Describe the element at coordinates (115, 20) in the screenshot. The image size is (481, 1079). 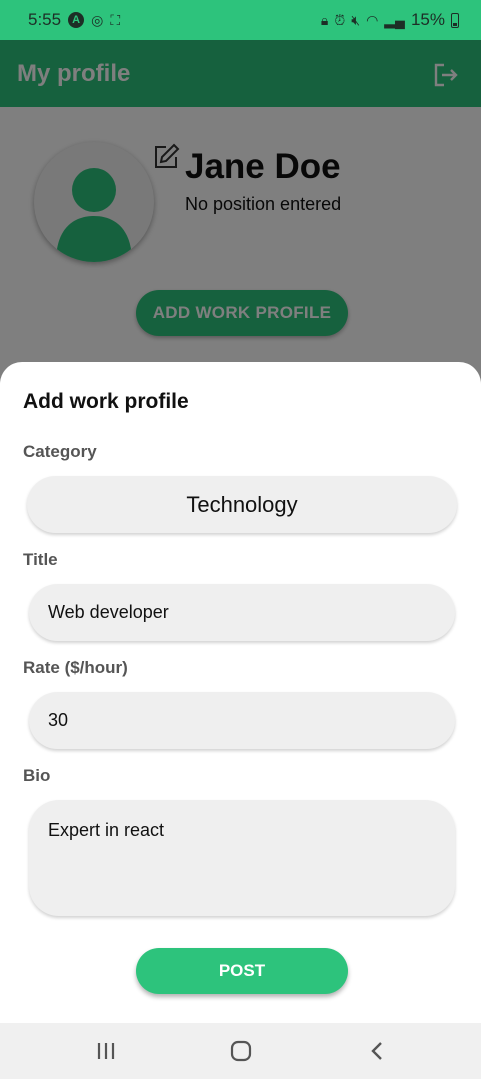
I see `screenshot-icon: ⛶` at that location.